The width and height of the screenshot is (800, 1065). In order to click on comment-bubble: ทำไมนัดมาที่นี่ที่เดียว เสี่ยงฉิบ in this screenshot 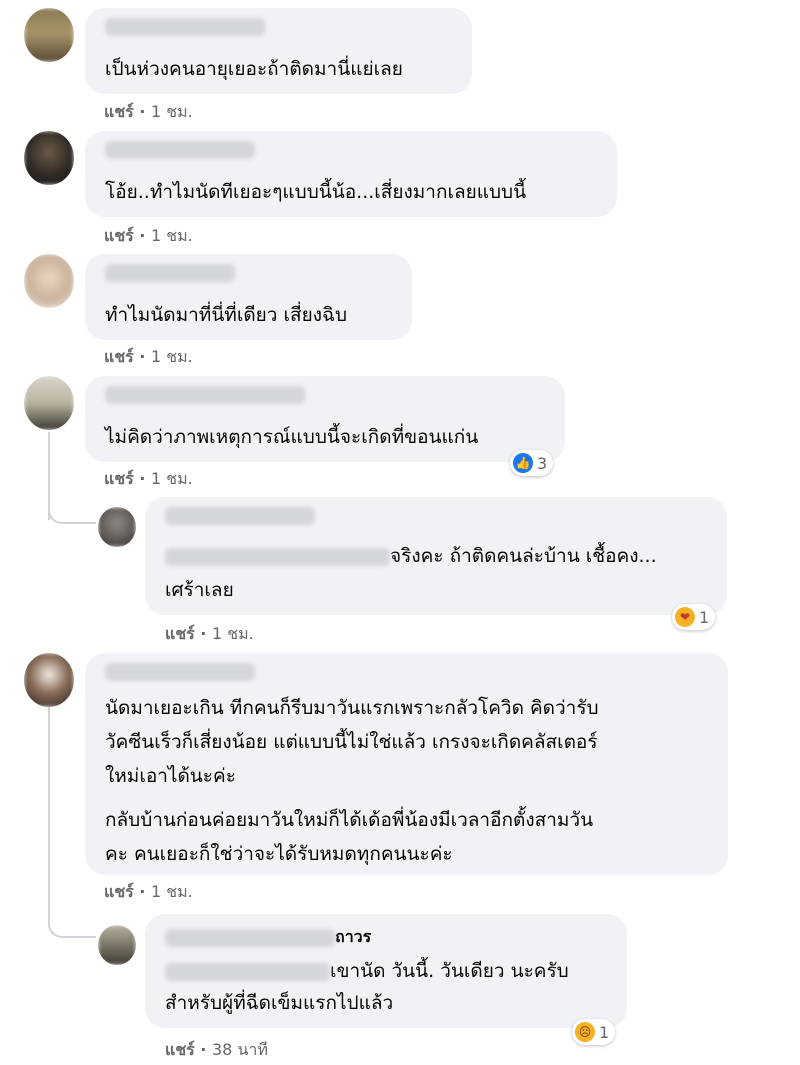, I will do `click(248, 297)`.